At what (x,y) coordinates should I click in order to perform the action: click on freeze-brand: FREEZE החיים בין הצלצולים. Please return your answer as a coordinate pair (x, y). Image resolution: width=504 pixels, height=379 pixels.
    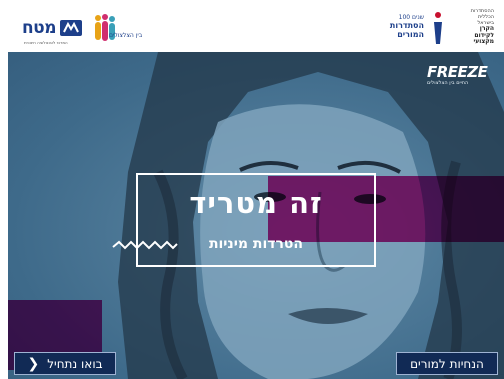
    Looking at the image, I should click on (457, 74).